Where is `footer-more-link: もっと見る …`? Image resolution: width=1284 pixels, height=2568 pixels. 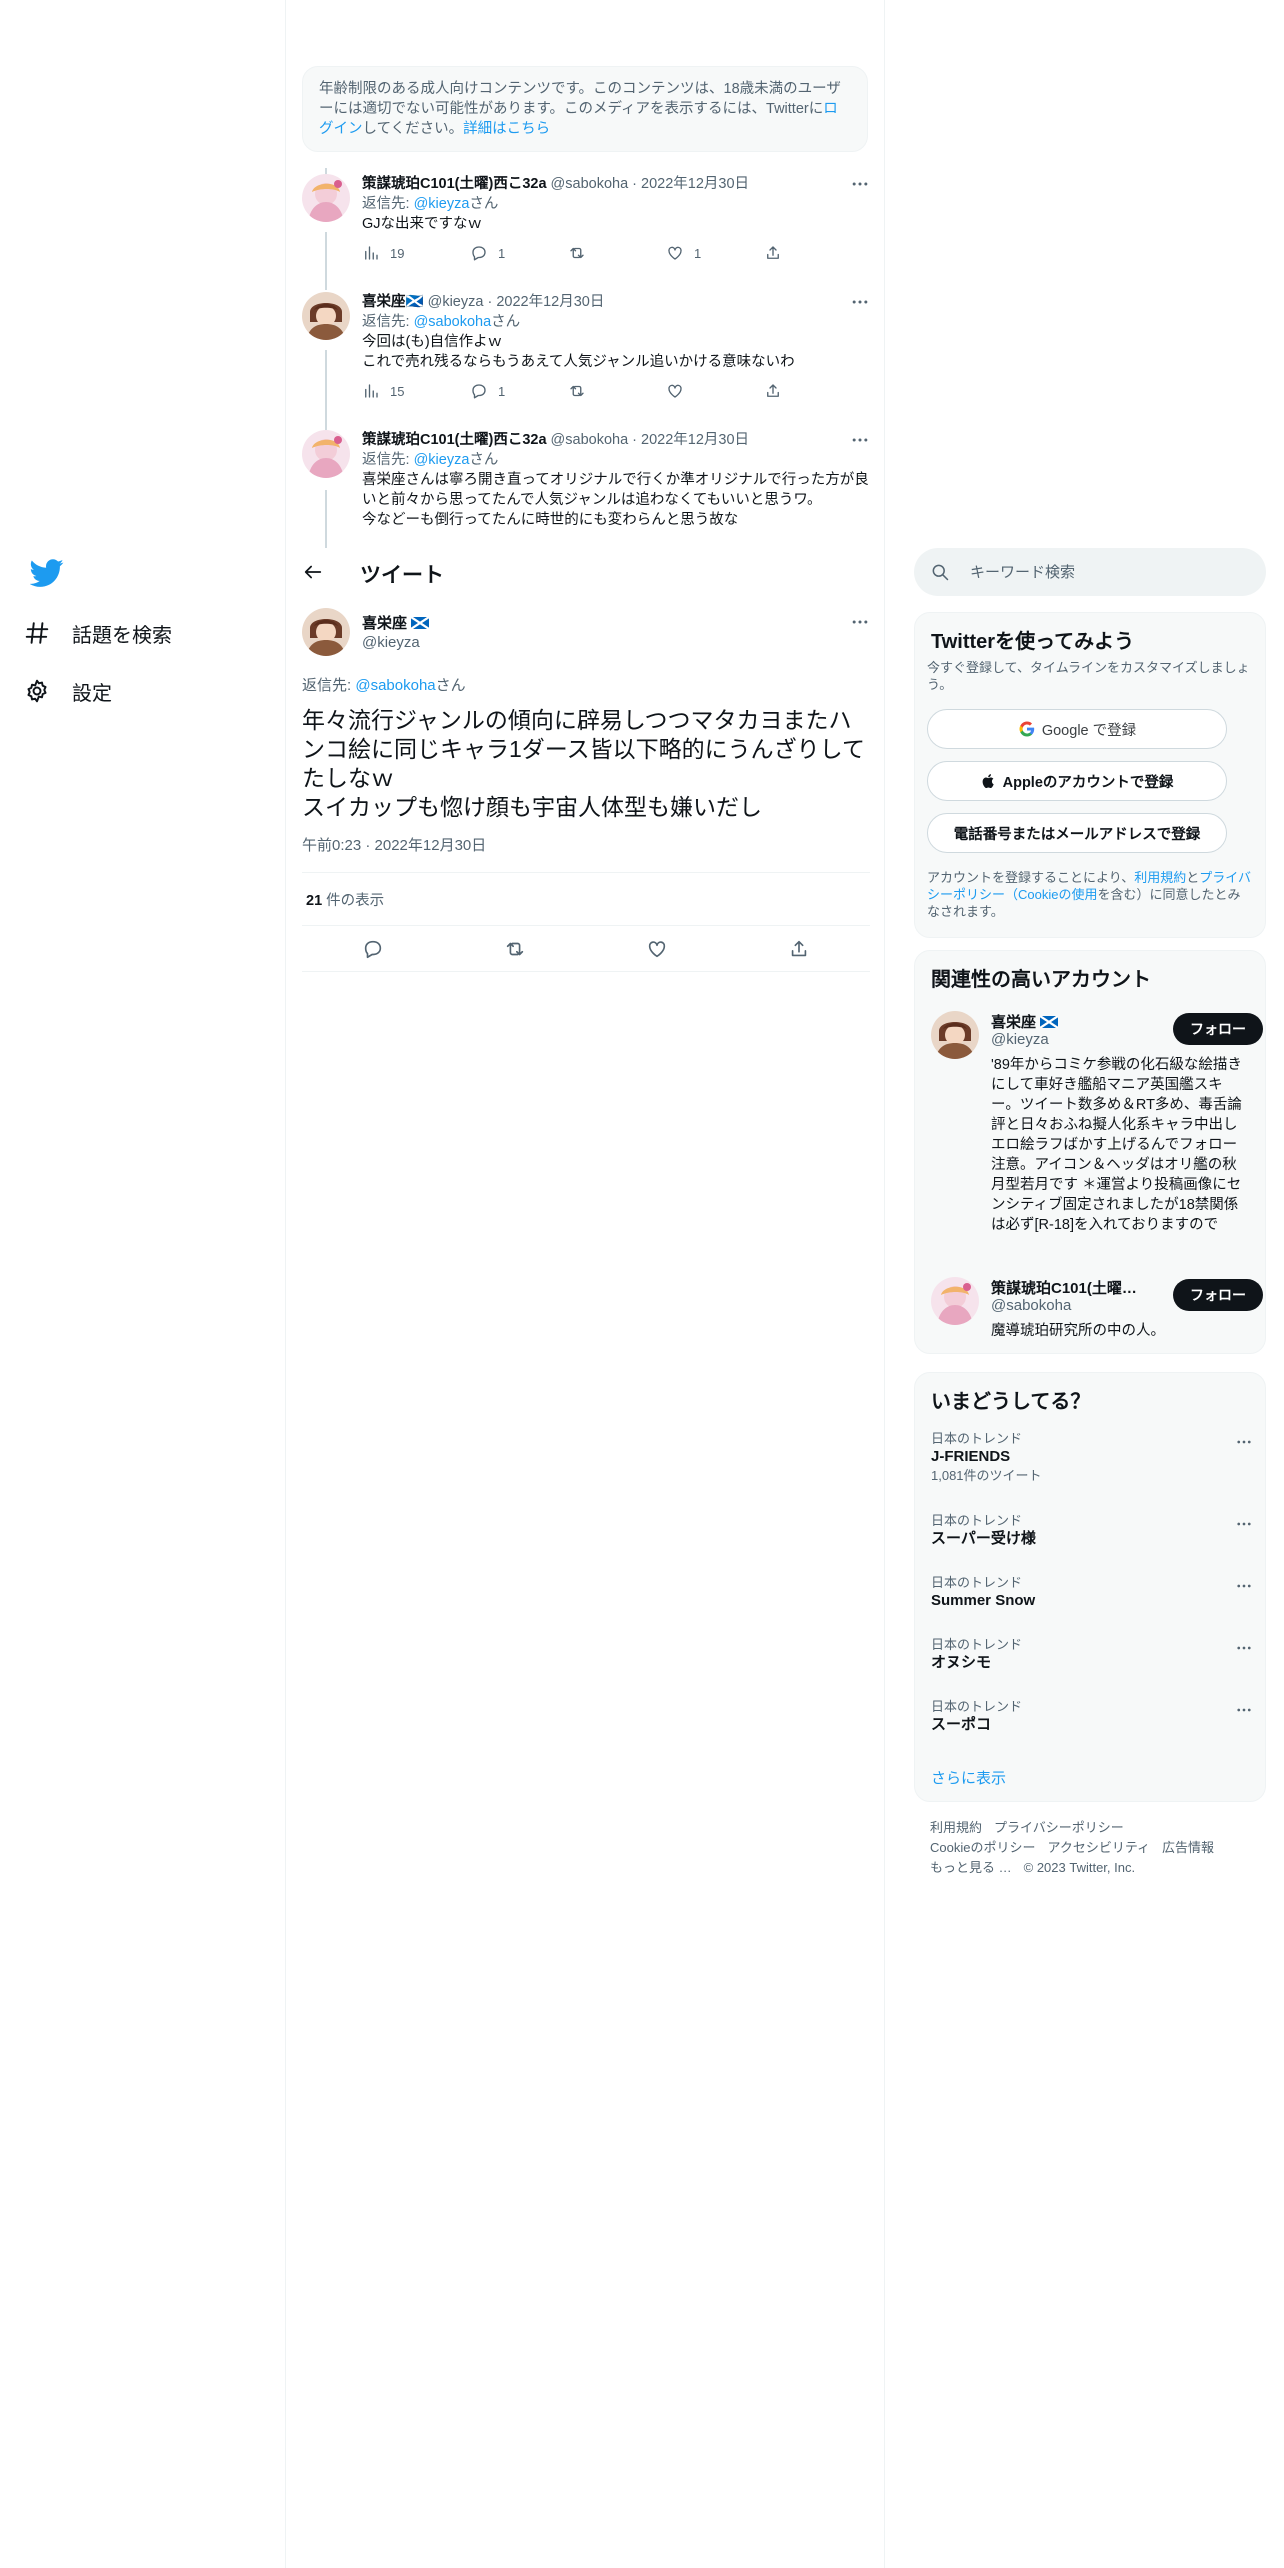 footer-more-link: もっと見る … is located at coordinates (971, 1867).